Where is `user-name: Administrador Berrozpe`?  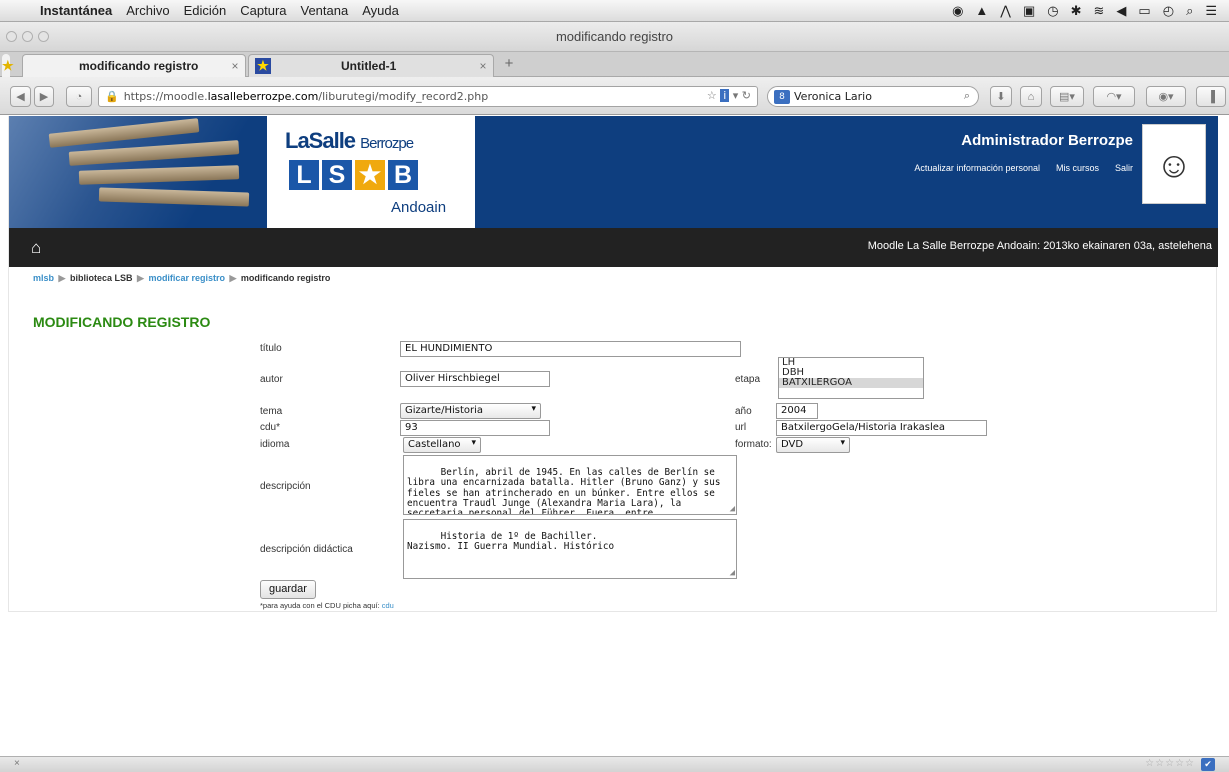 user-name: Administrador Berrozpe is located at coordinates (1023, 140).